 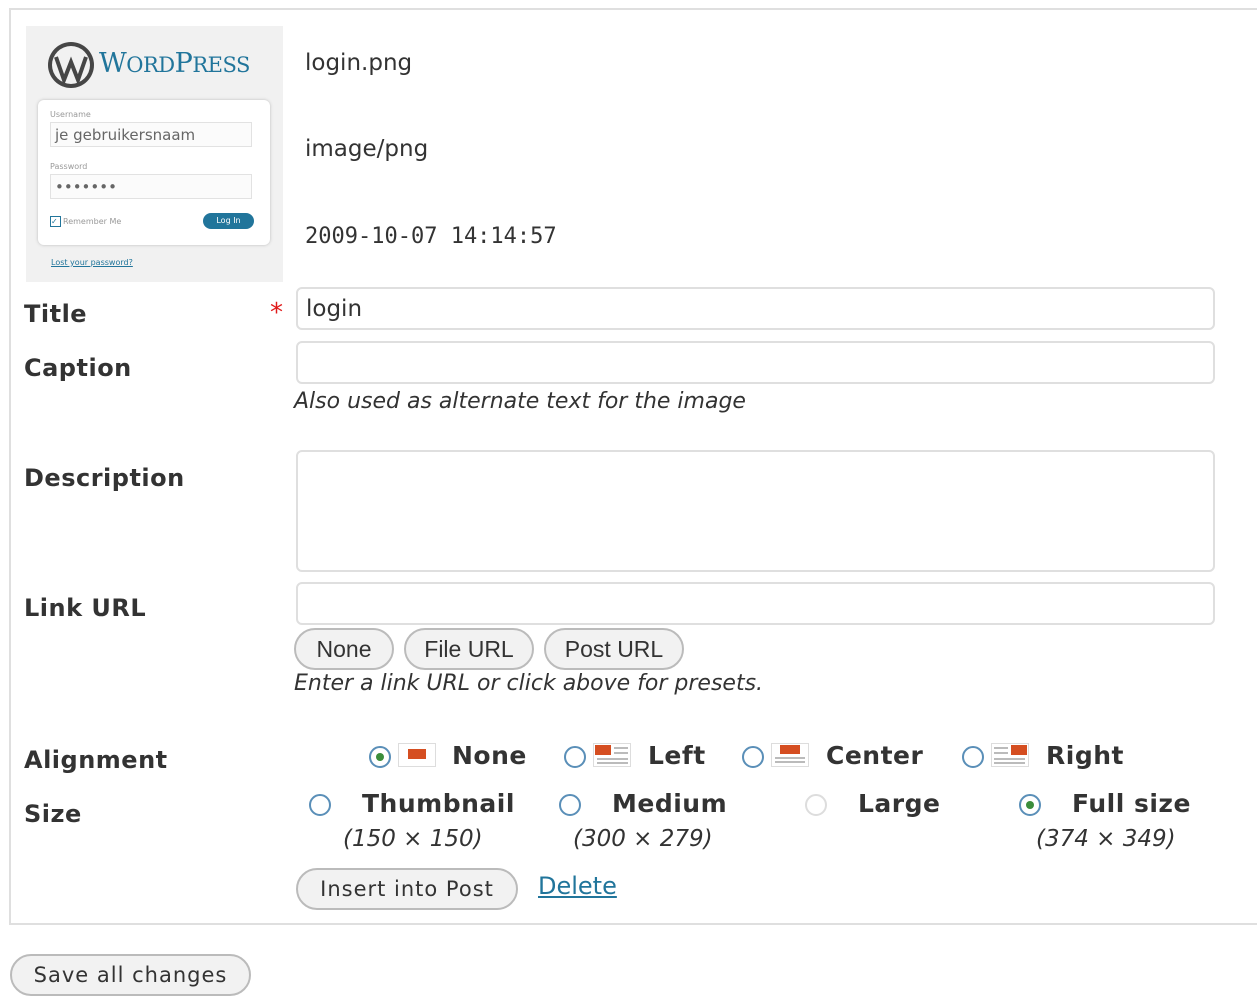 What do you see at coordinates (417, 755) in the screenshot?
I see `align-none-icon` at bounding box center [417, 755].